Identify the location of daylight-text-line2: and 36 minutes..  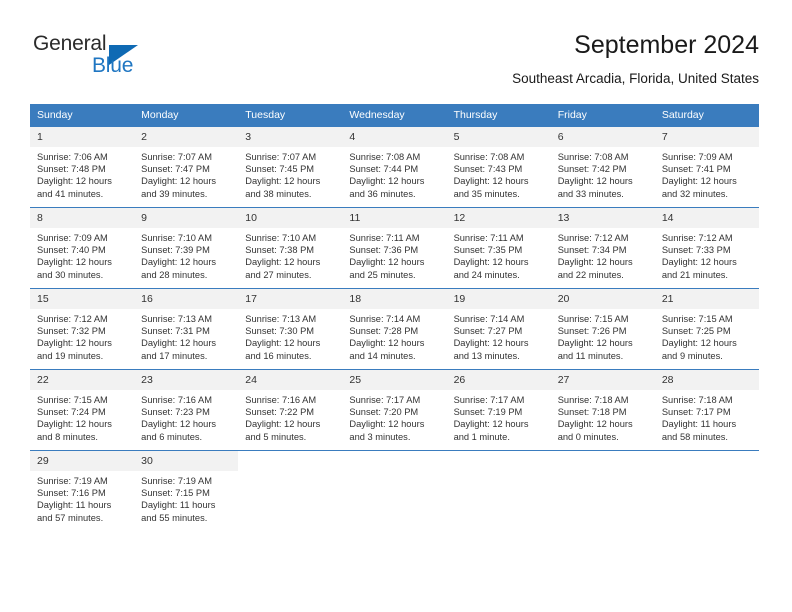
(382, 193).